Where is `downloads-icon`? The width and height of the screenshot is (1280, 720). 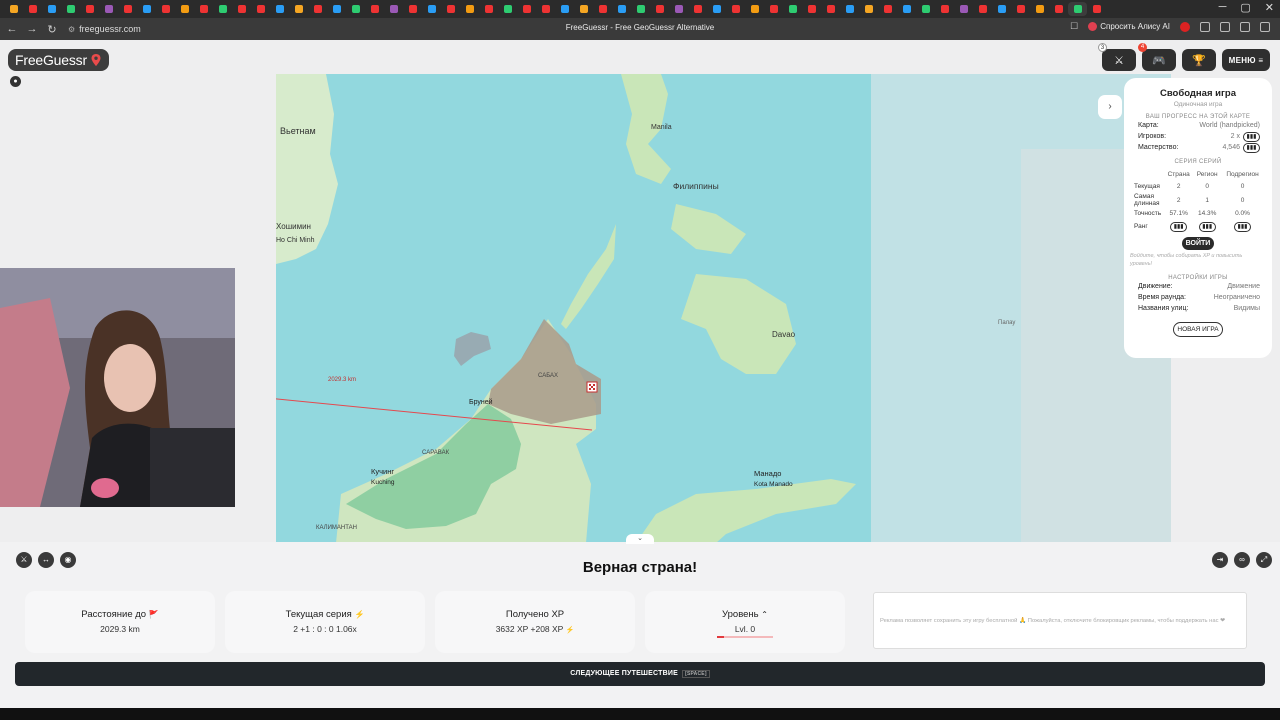
downloads-icon is located at coordinates (1245, 26).